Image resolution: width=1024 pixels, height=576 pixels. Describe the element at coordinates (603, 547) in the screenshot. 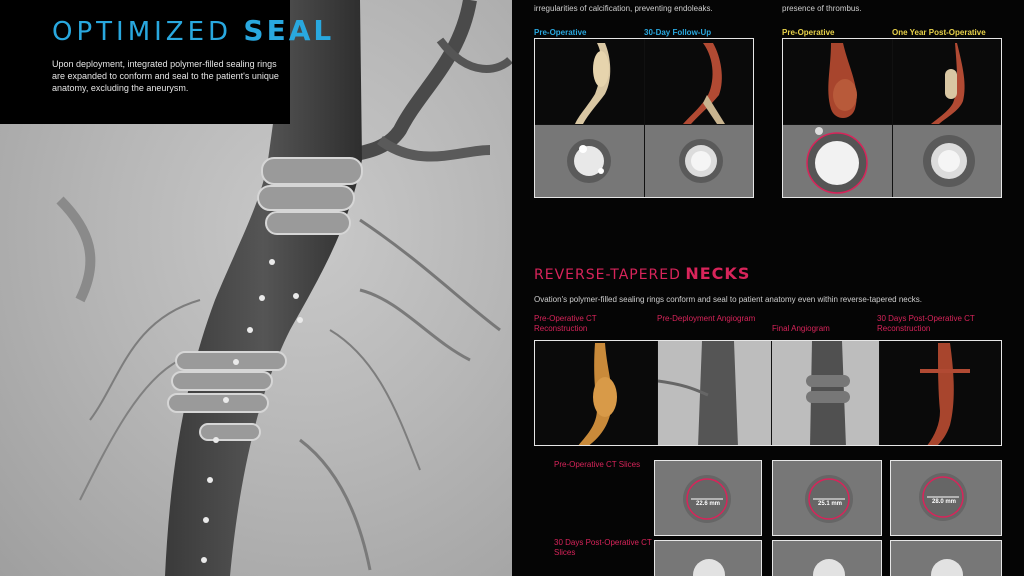

I see `post-slices-label: 30 Days Post-Operative CT Slices` at that location.